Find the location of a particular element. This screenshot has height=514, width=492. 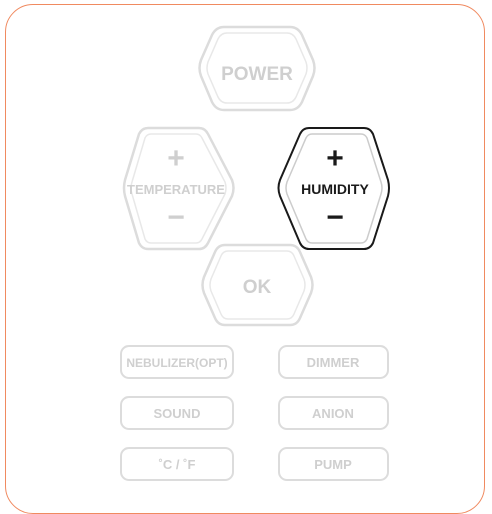

power-label: POWER is located at coordinates (257, 74).